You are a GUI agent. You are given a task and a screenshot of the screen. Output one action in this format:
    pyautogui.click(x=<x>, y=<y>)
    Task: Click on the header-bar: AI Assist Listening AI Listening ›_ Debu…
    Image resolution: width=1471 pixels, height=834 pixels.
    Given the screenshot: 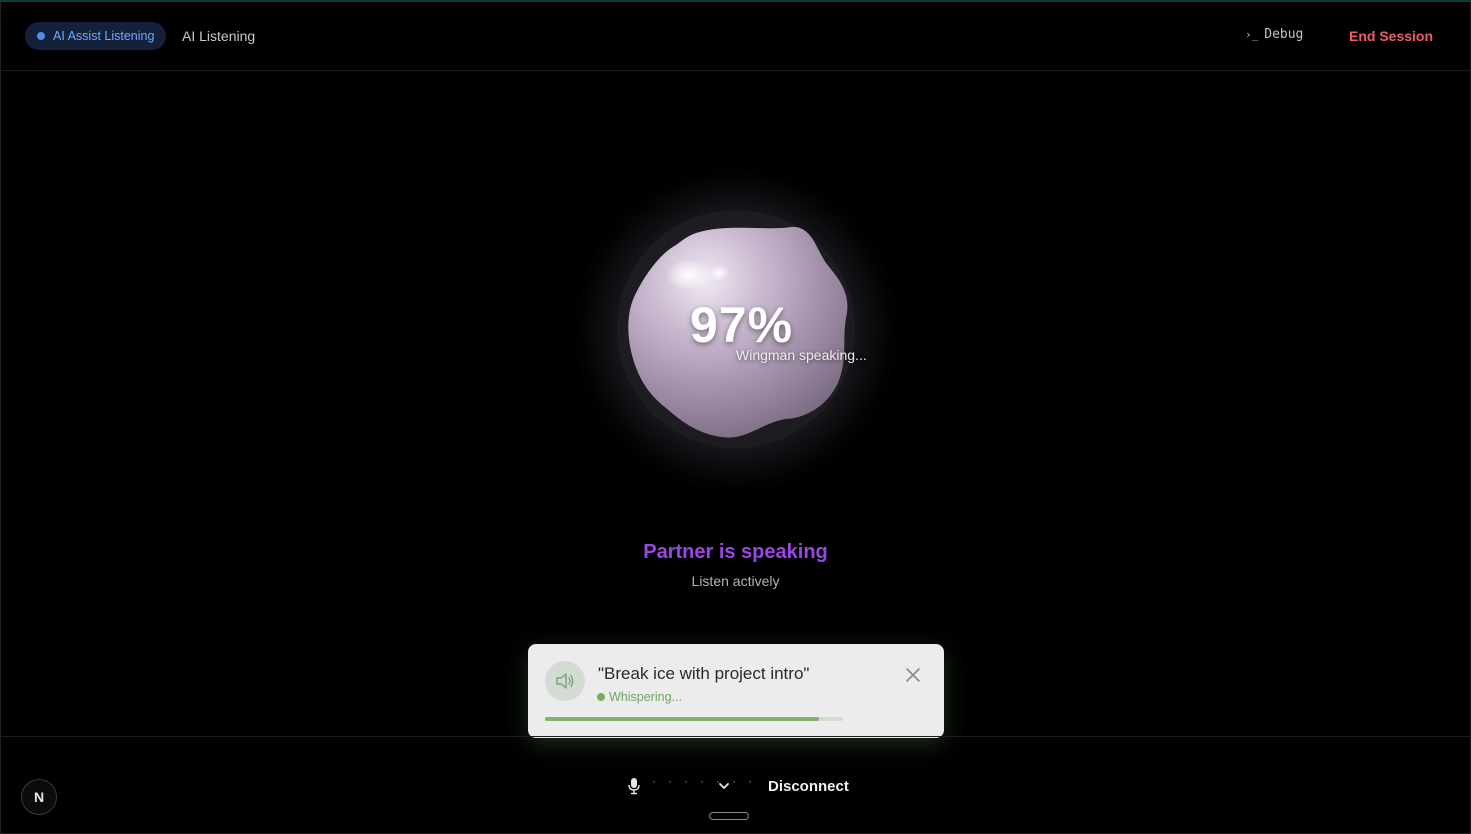 What is the action you would take?
    pyautogui.click(x=735, y=36)
    